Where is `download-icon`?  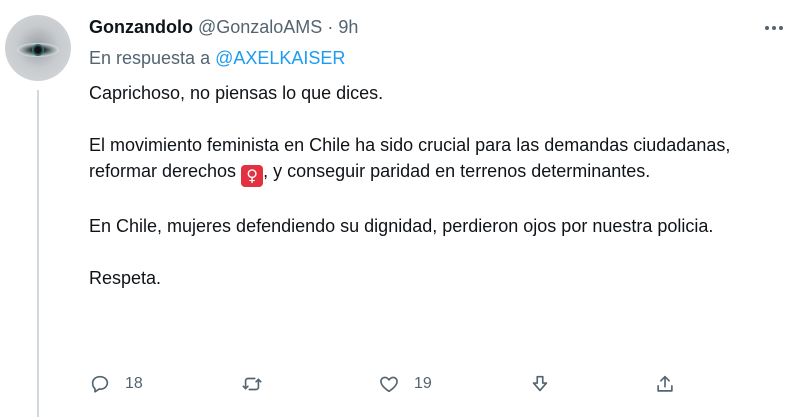
download-icon is located at coordinates (540, 383).